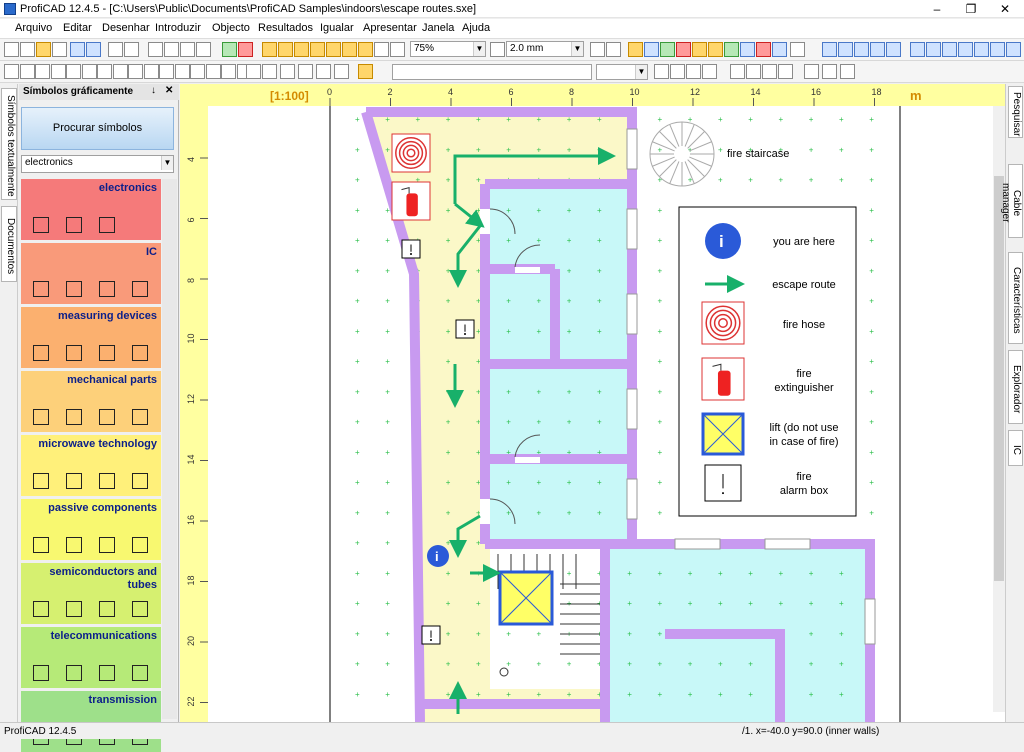 This screenshot has height=752, width=1024. What do you see at coordinates (390, 28) in the screenshot?
I see `menu-apresentar: Apresentar` at bounding box center [390, 28].